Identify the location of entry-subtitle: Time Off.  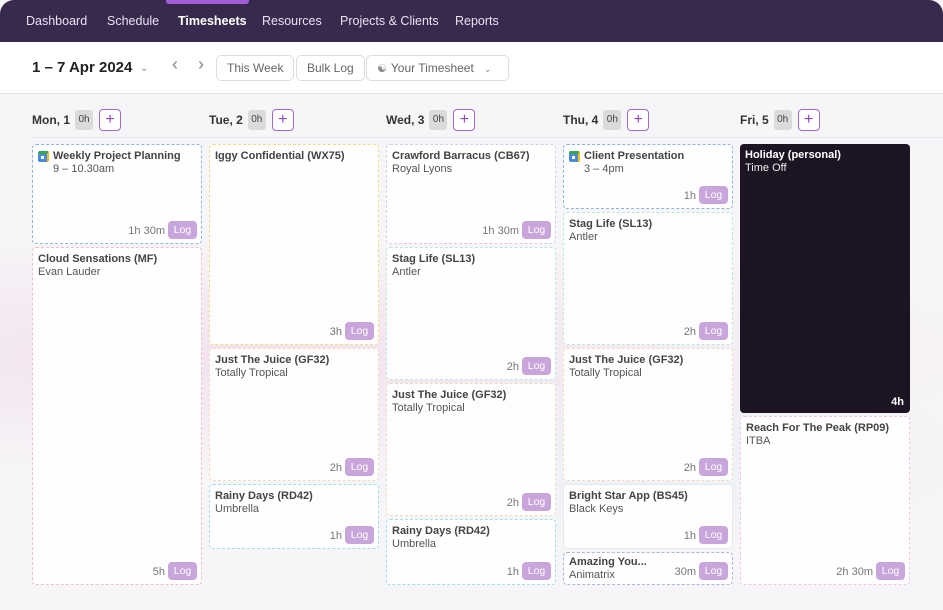
(766, 168).